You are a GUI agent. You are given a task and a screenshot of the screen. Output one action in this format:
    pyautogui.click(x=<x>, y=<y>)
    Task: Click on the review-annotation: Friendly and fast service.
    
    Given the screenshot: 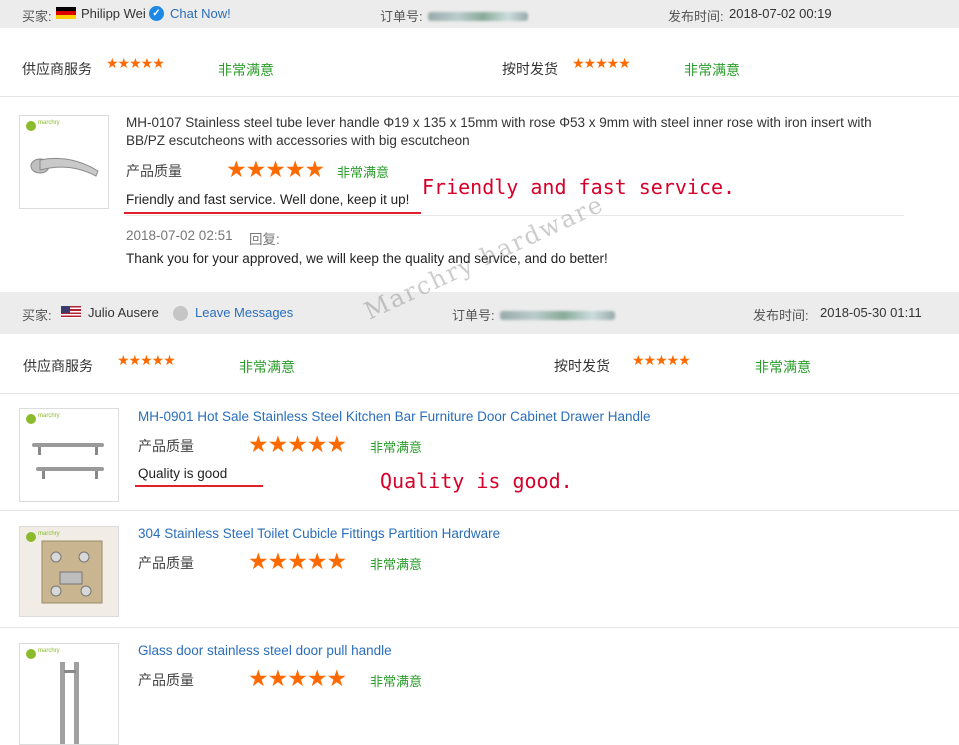 What is the action you would take?
    pyautogui.click(x=579, y=187)
    